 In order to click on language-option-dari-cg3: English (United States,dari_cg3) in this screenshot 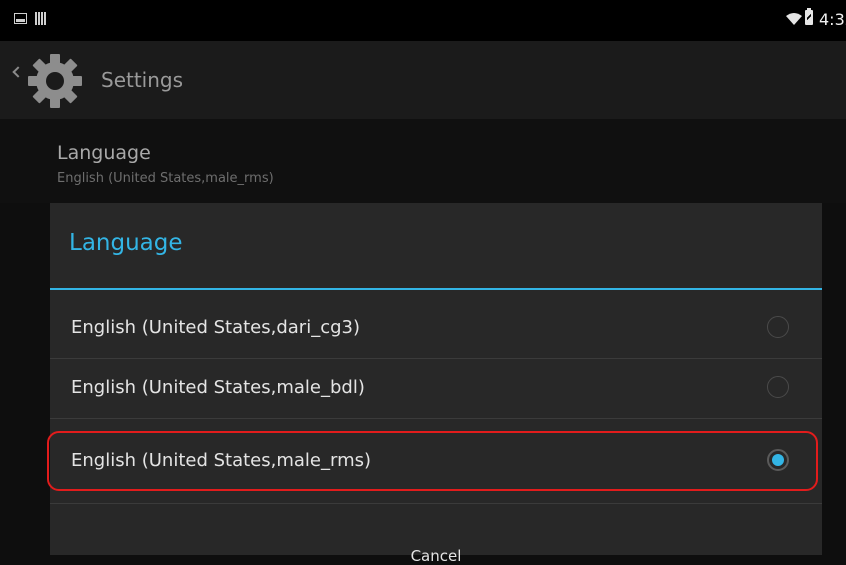, I will do `click(436, 329)`.